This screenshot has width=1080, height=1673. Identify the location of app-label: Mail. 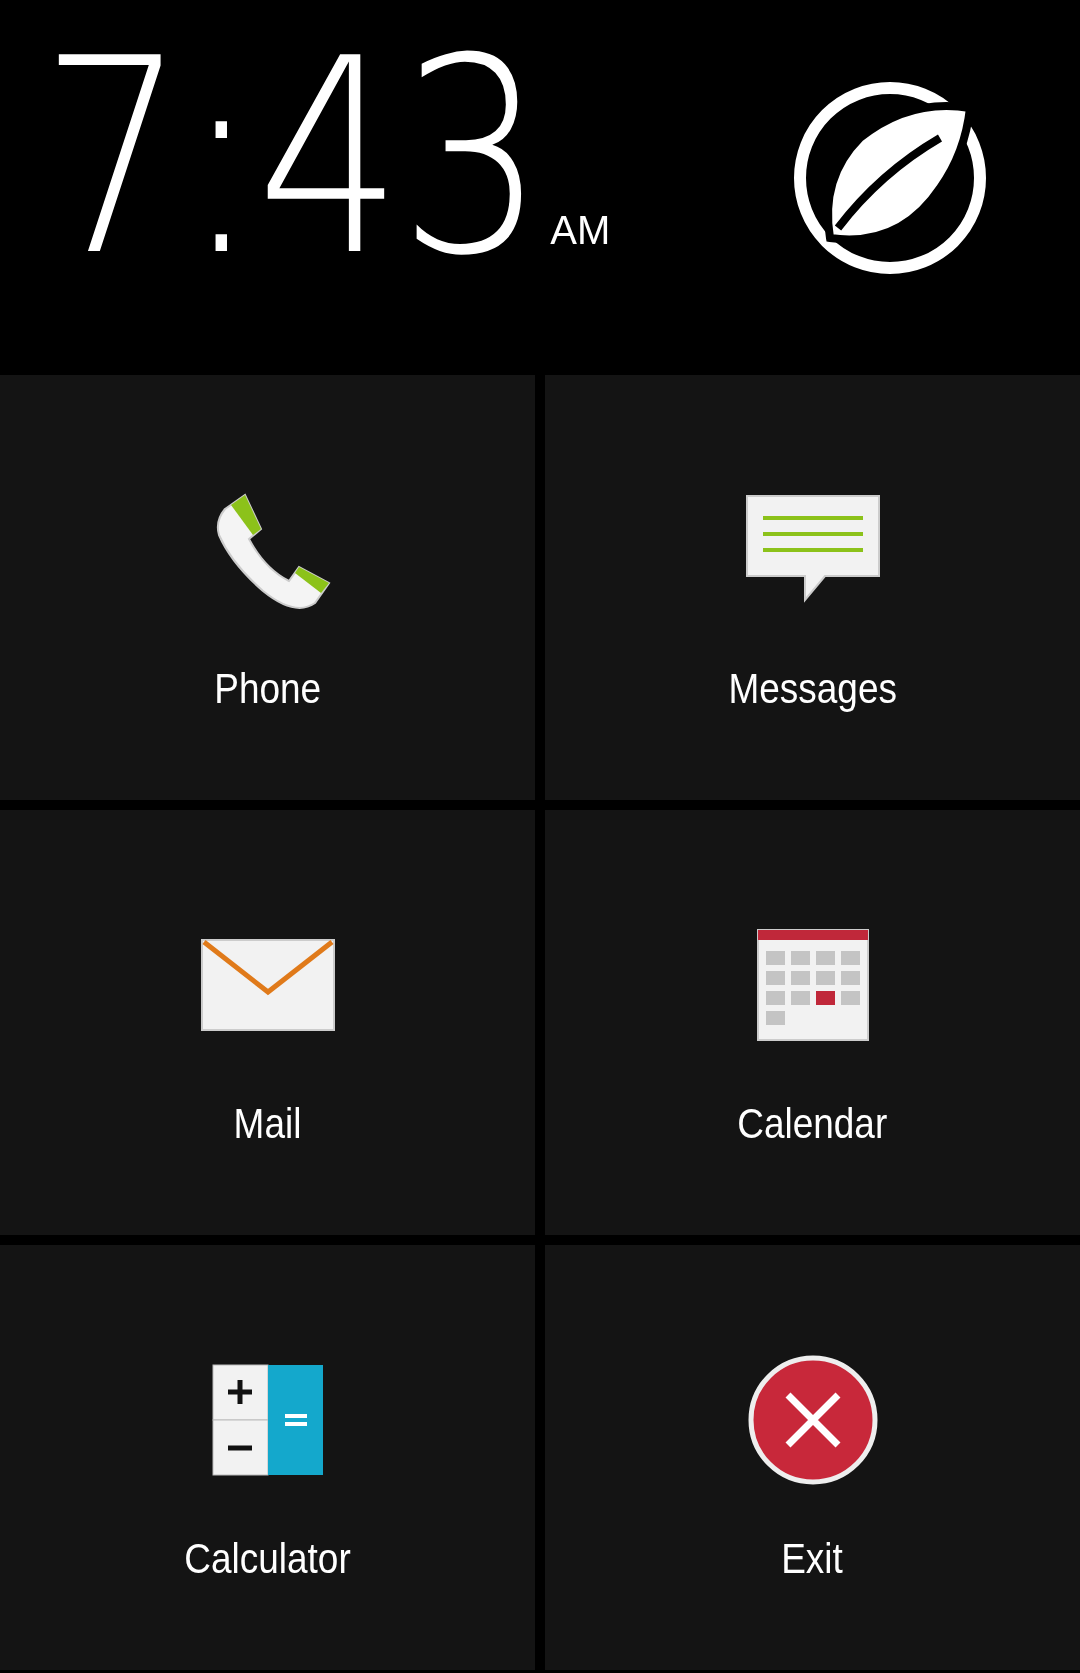
(267, 1124).